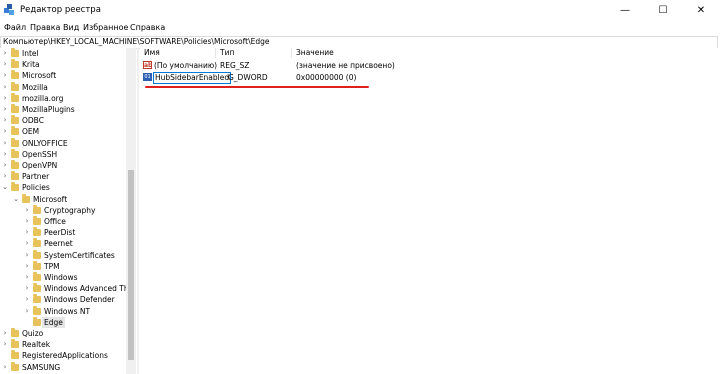 This screenshot has width=720, height=374. What do you see at coordinates (63, 333) in the screenshot?
I see `tree-item: › Quizo` at bounding box center [63, 333].